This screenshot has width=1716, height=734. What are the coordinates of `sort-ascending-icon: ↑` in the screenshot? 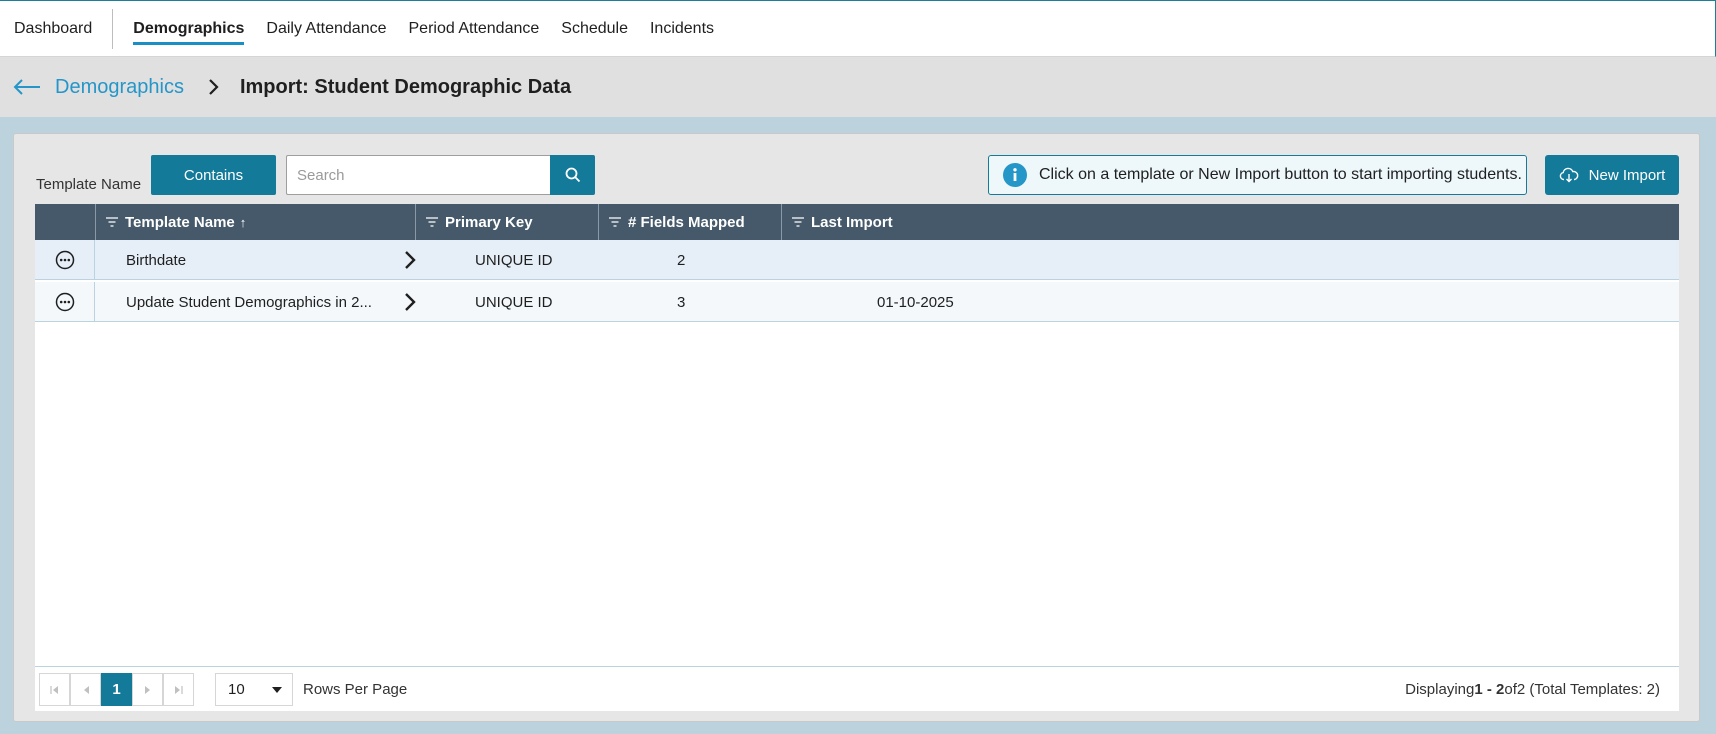 It's located at (243, 222).